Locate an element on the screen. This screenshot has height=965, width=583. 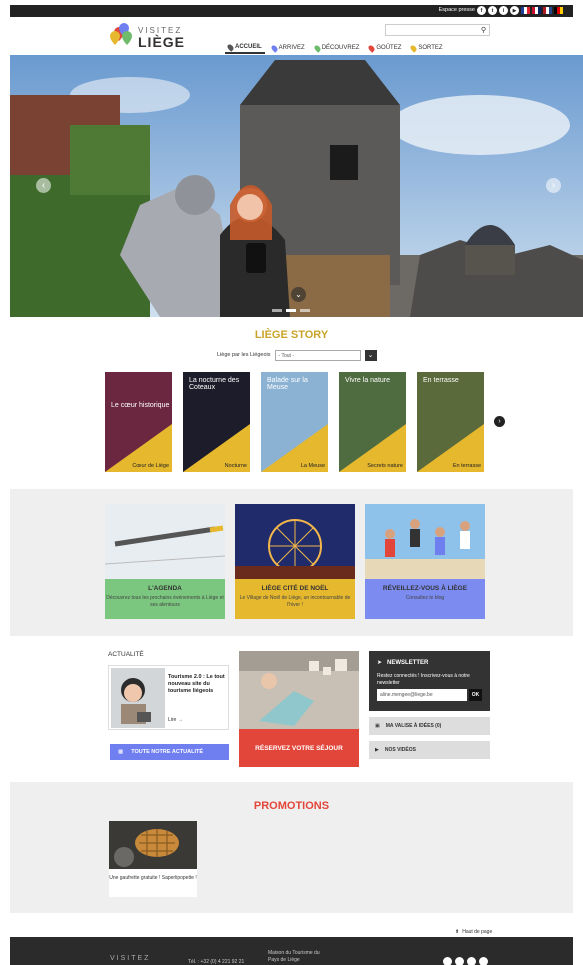
news-more-link: Lire → is located at coordinates (175, 720).